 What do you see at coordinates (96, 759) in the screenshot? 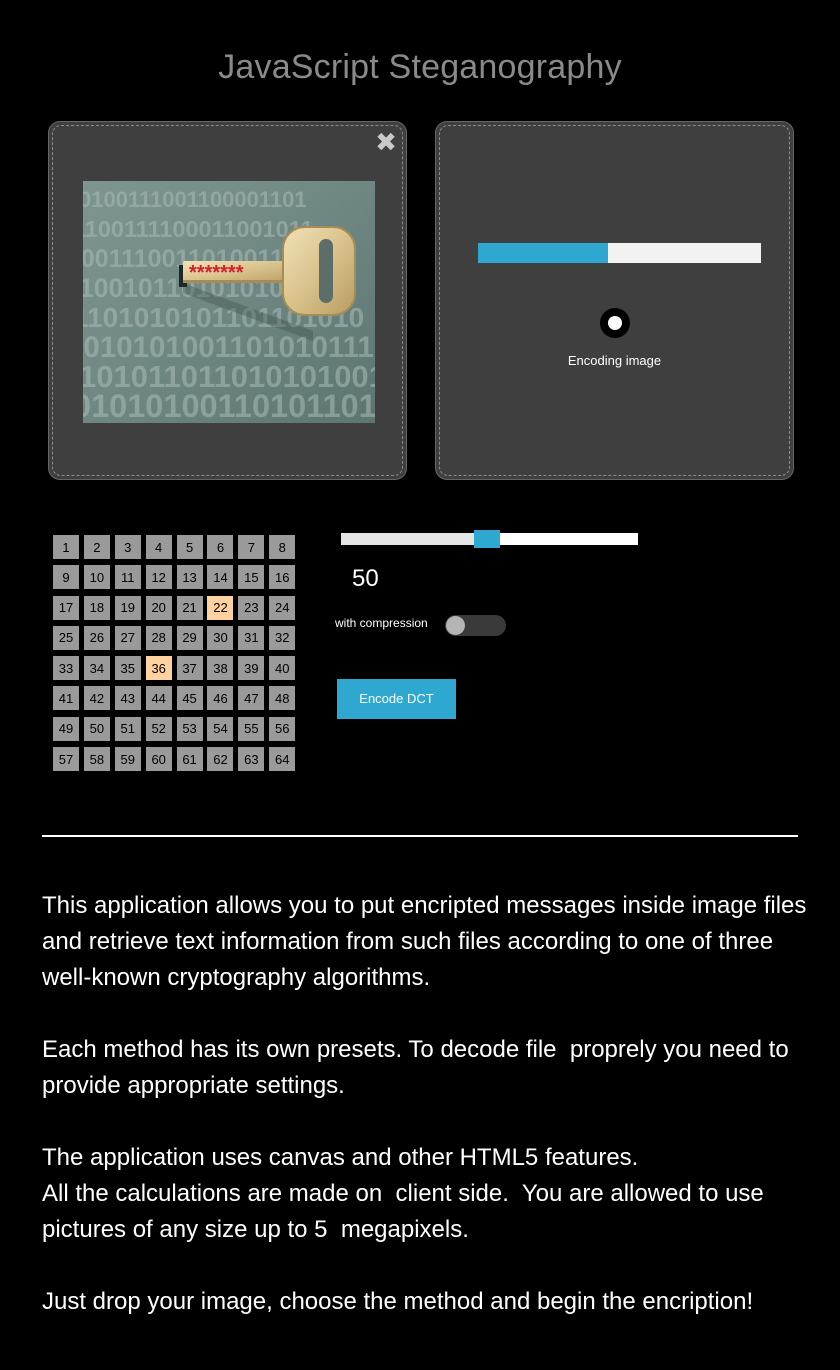
I see `dct-cell: 58` at bounding box center [96, 759].